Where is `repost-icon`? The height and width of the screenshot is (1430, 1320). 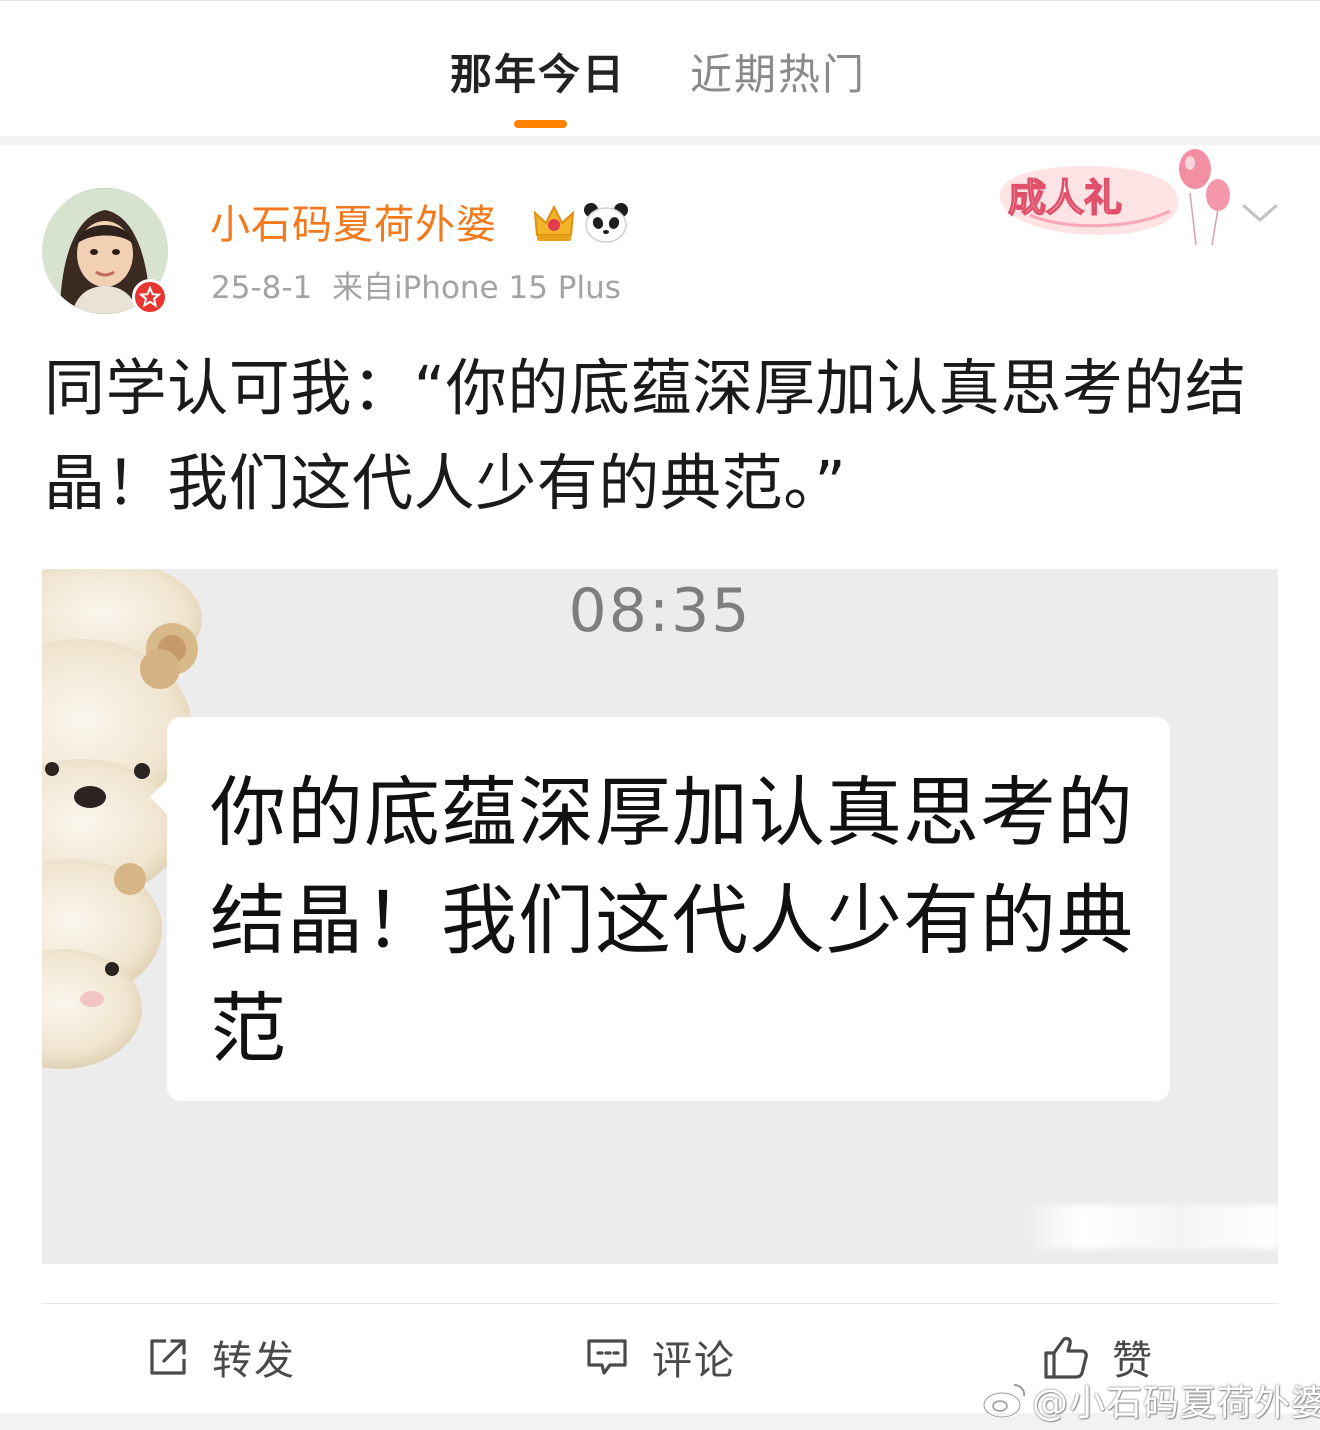 repost-icon is located at coordinates (168, 1357).